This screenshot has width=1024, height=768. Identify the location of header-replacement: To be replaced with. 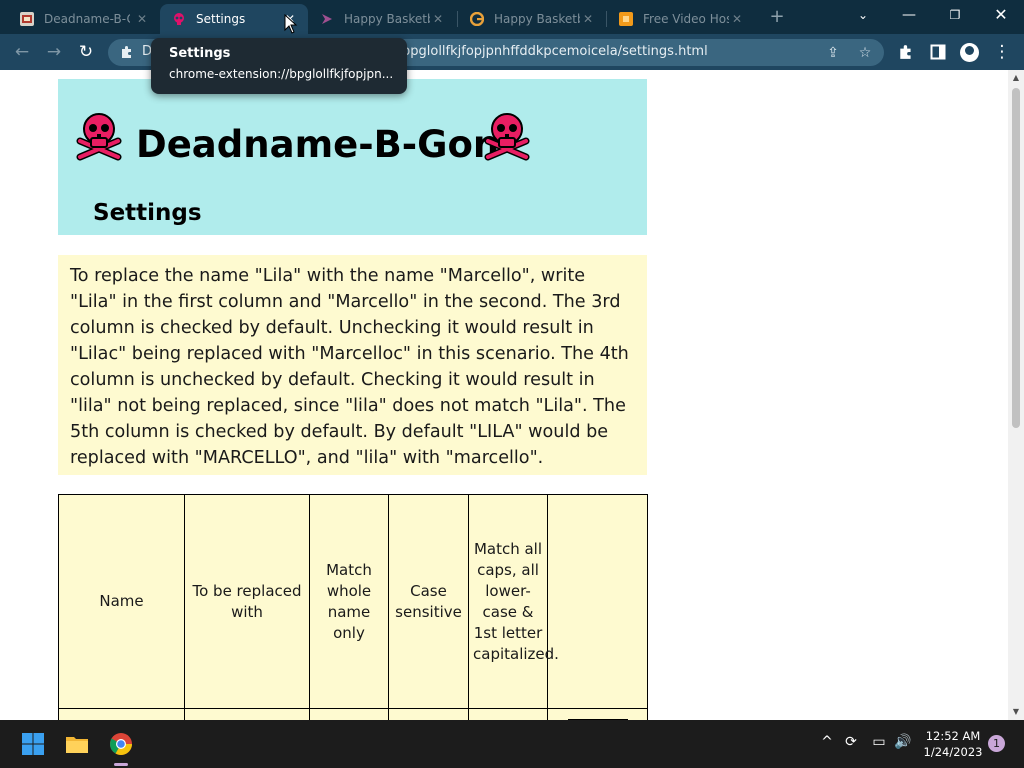
(247, 601).